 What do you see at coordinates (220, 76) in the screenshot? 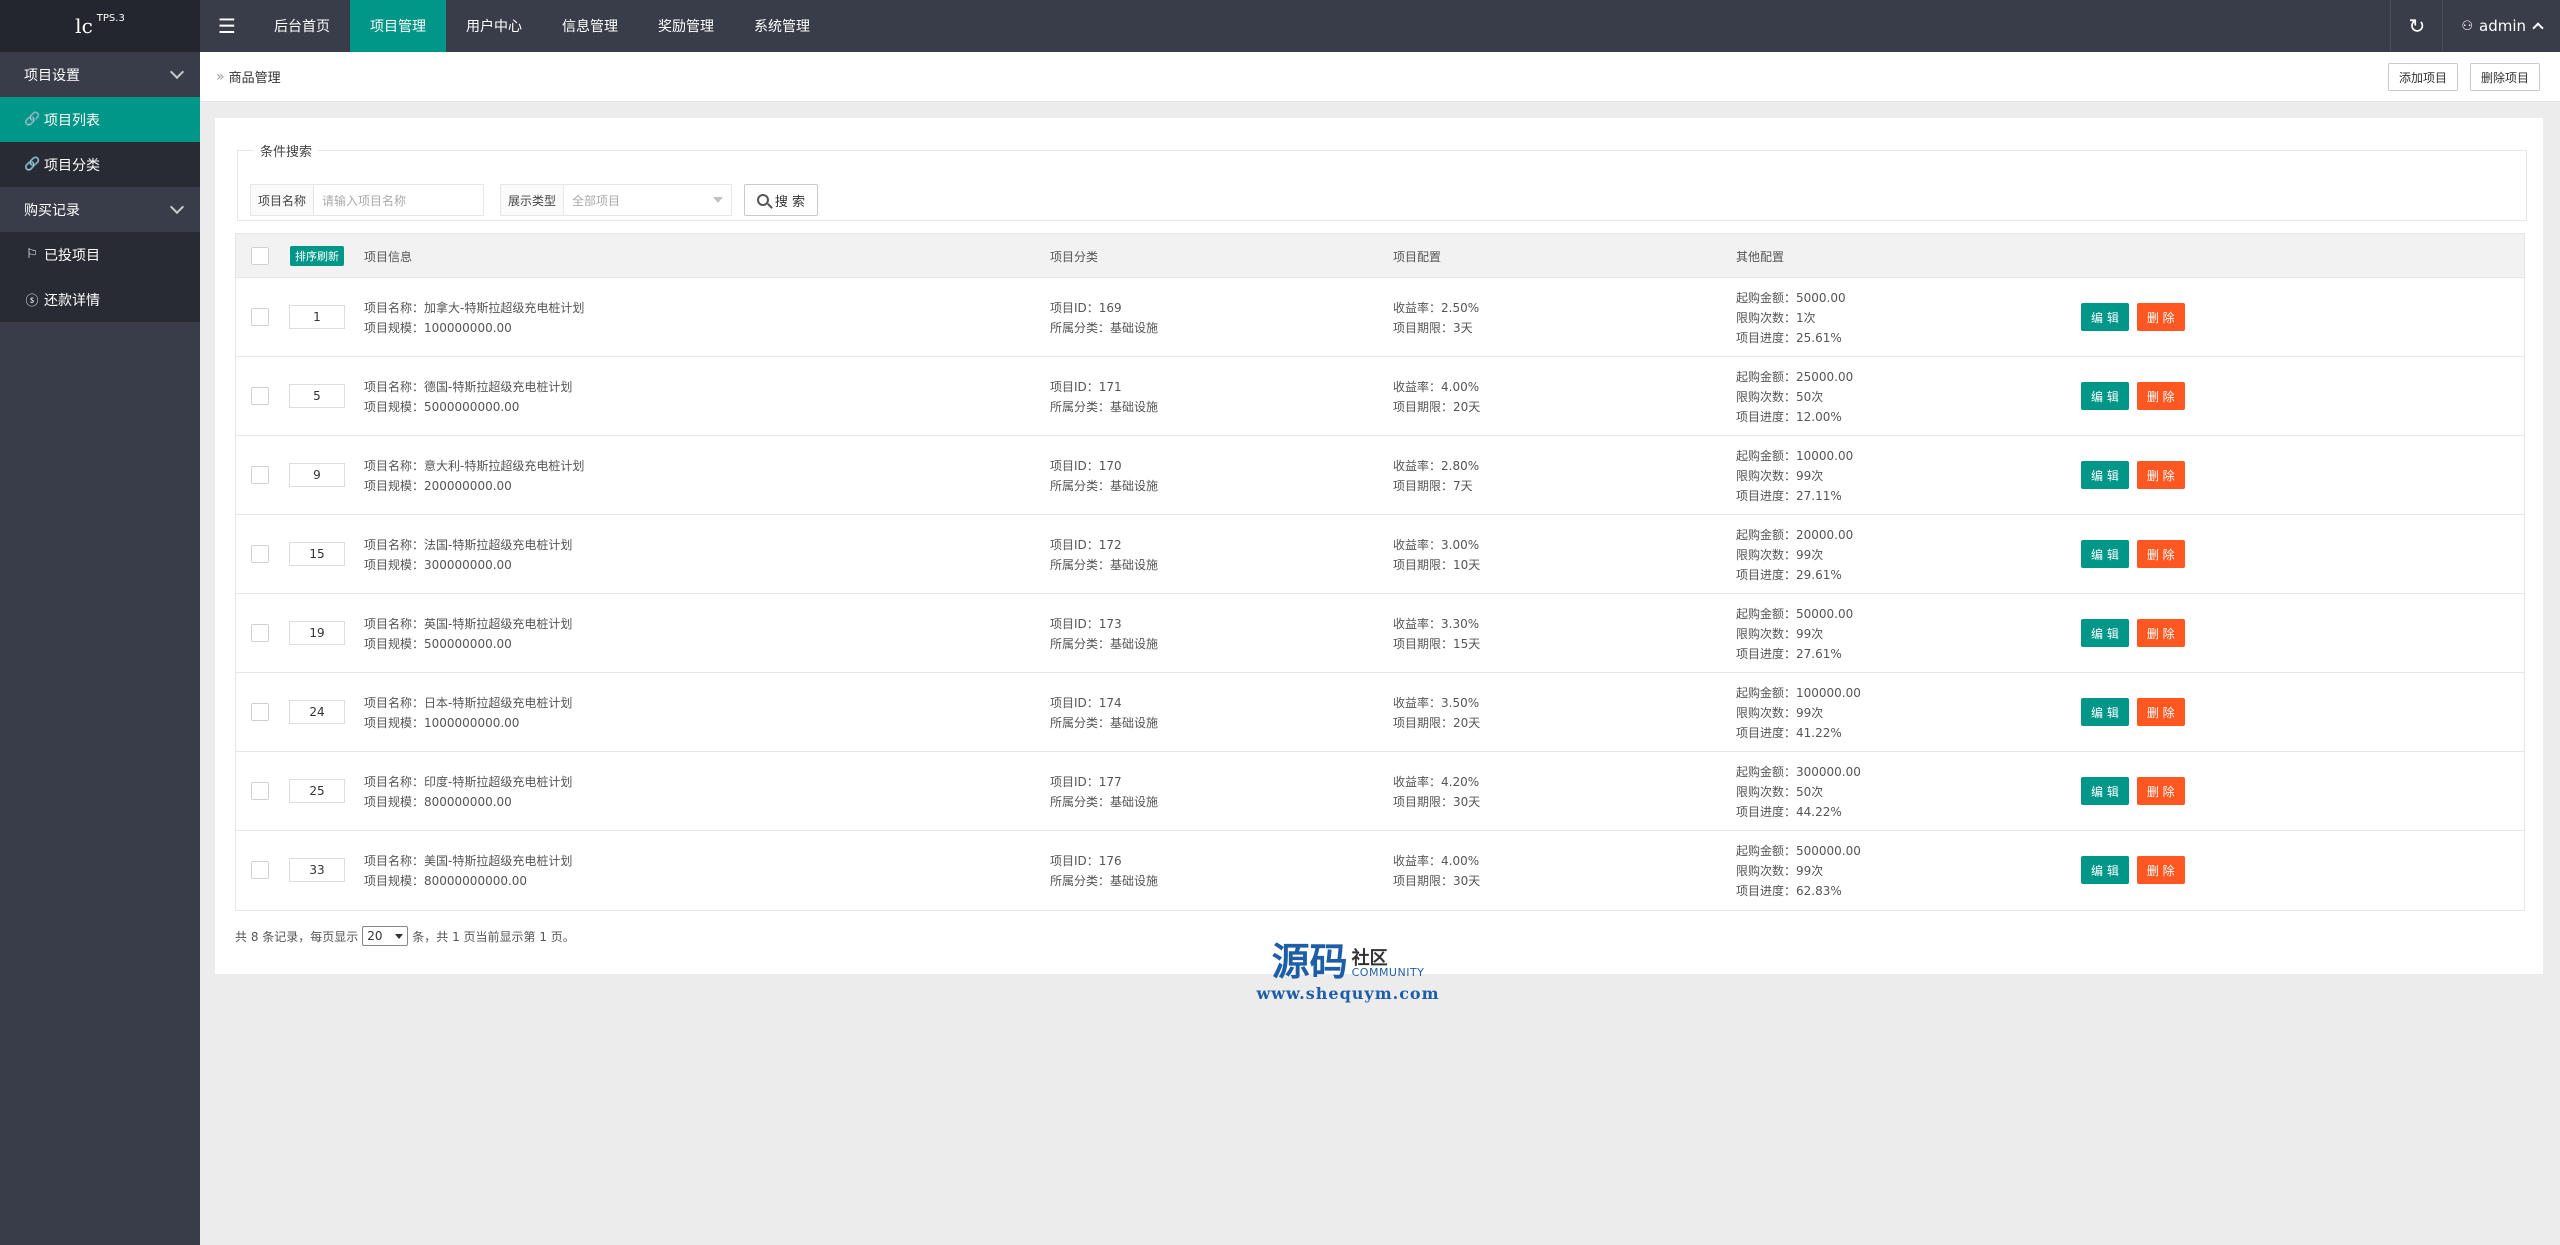
I see `double-chevron-icon: »` at bounding box center [220, 76].